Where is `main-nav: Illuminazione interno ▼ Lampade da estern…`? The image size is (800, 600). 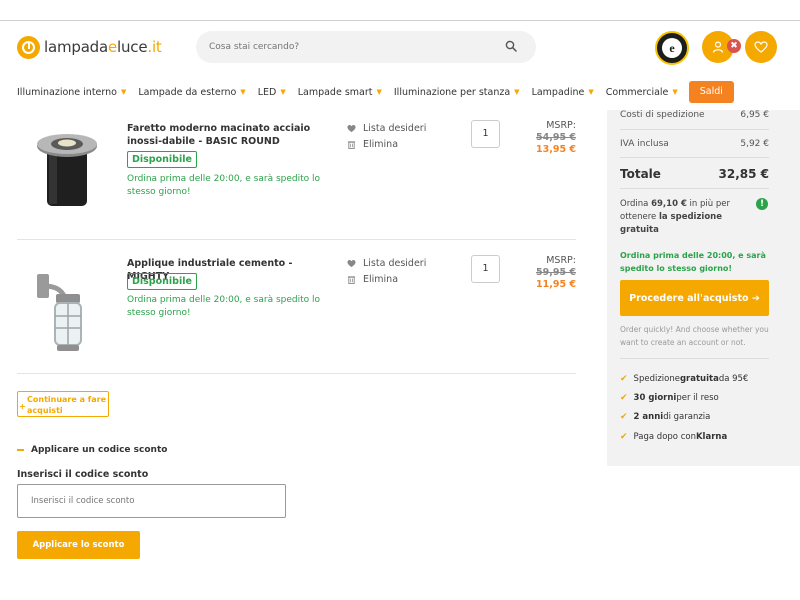
main-nav: Illuminazione interno ▼ Lampade da estern… is located at coordinates (375, 92).